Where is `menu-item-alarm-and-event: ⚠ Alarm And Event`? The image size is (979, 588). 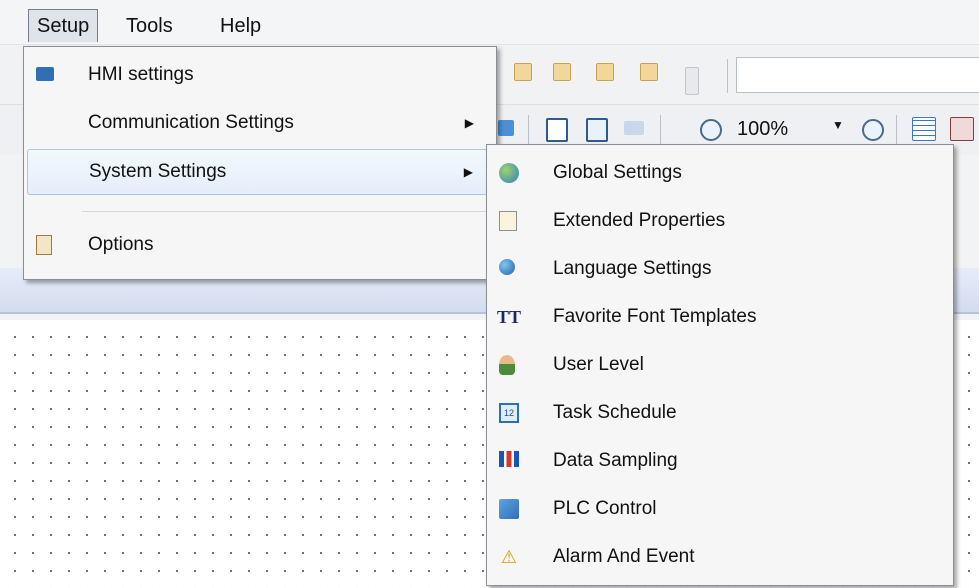
menu-item-alarm-and-event: ⚠ Alarm And Event is located at coordinates (720, 557).